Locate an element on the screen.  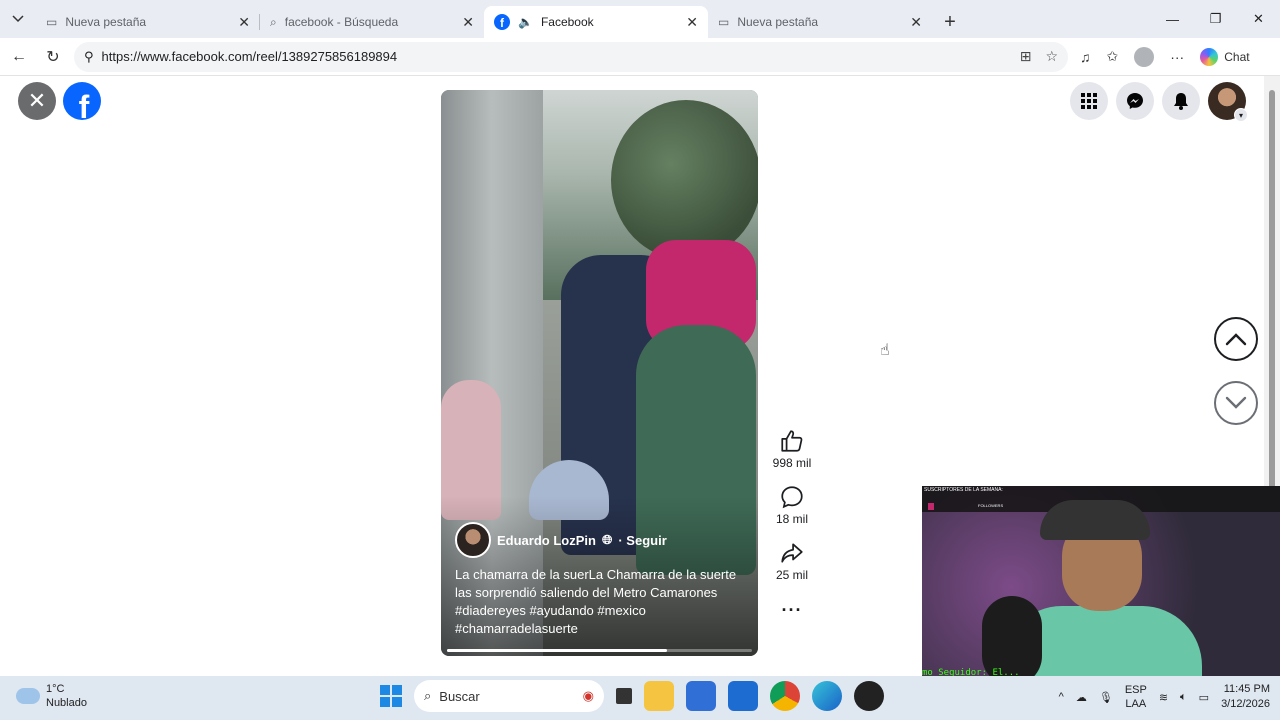
cloud-icon is located at coordinates (28, 696).